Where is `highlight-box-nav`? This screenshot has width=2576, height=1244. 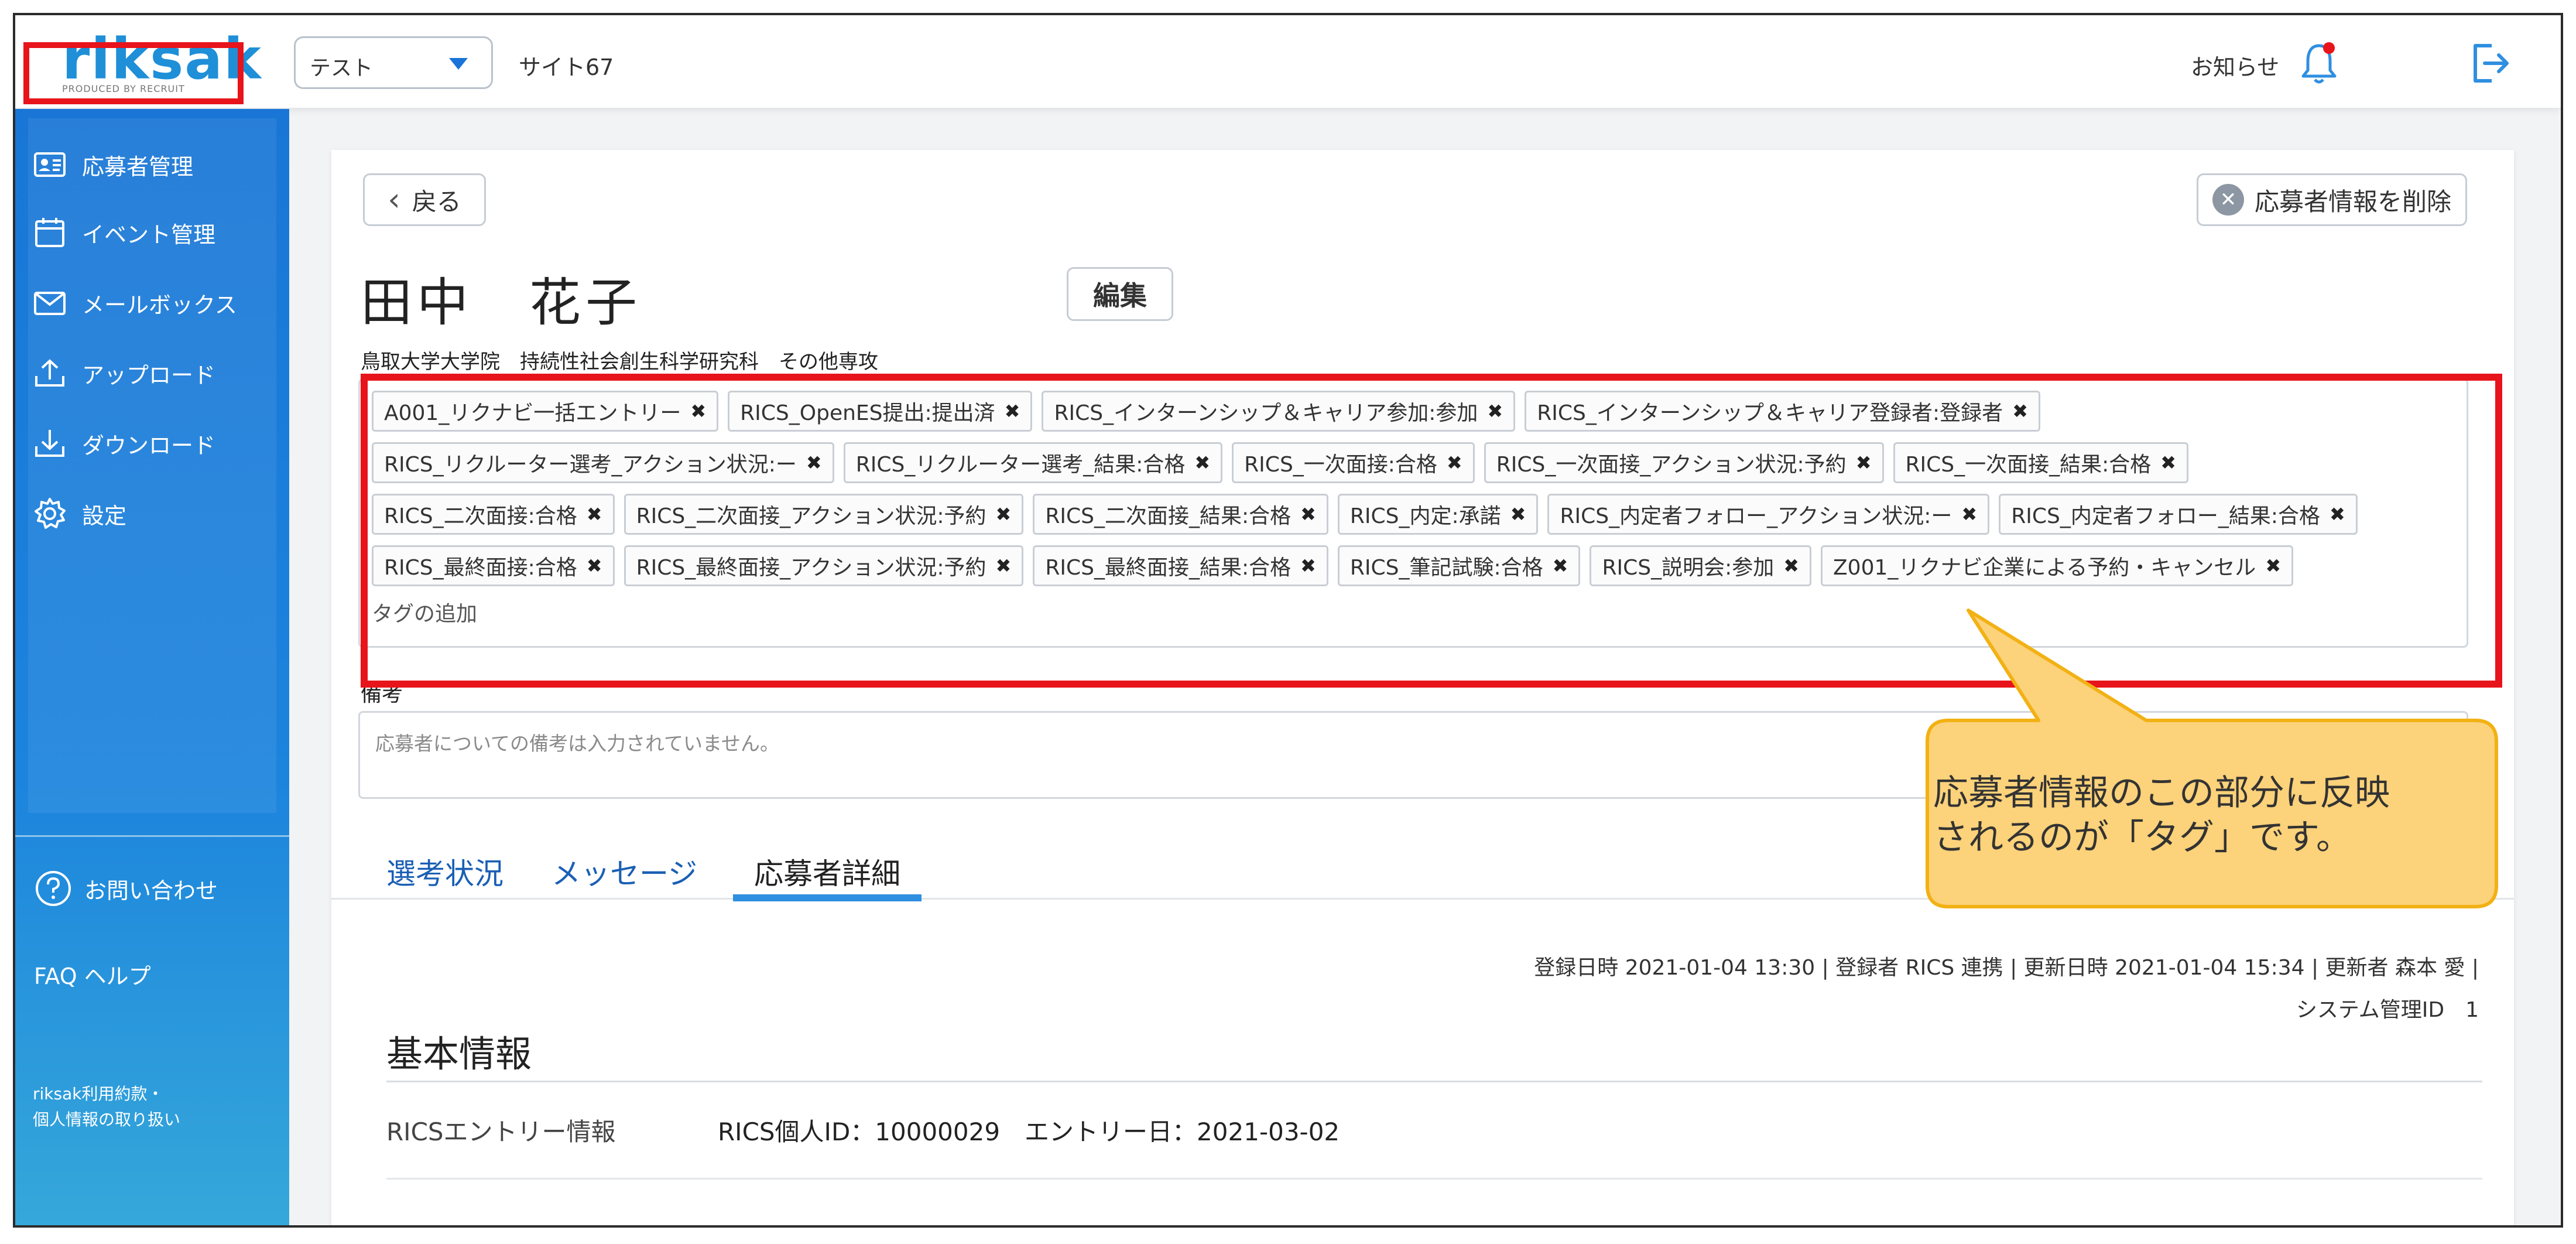 highlight-box-nav is located at coordinates (133, 73).